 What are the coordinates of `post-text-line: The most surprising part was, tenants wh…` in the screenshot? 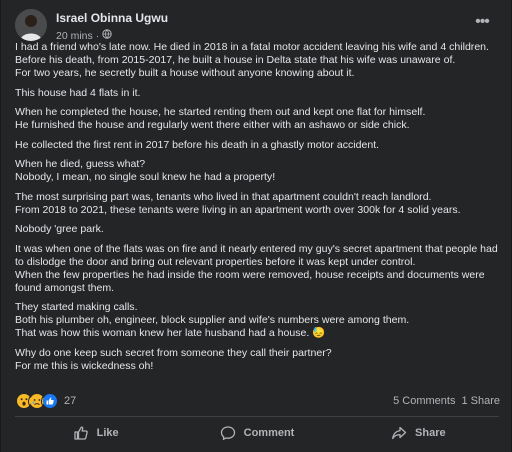 It's located at (223, 196).